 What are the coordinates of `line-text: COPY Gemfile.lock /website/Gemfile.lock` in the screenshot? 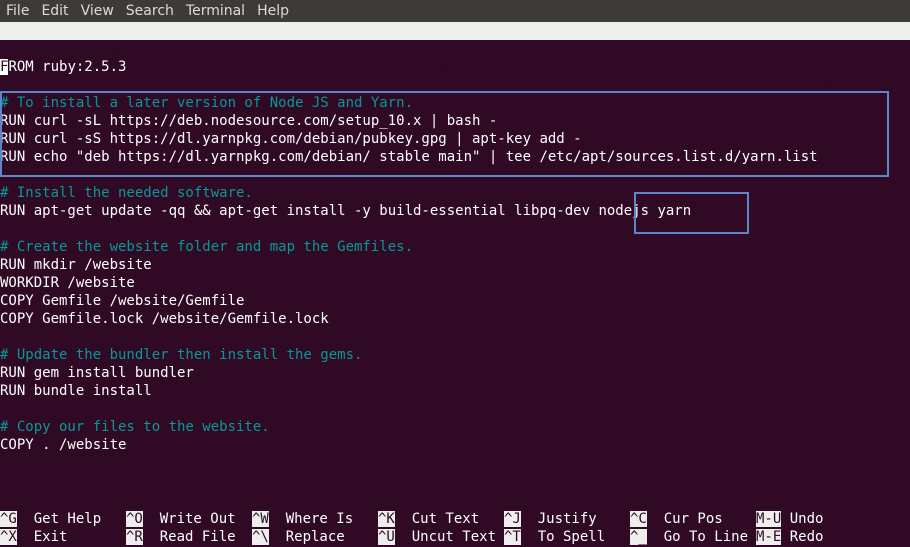 It's located at (164, 319).